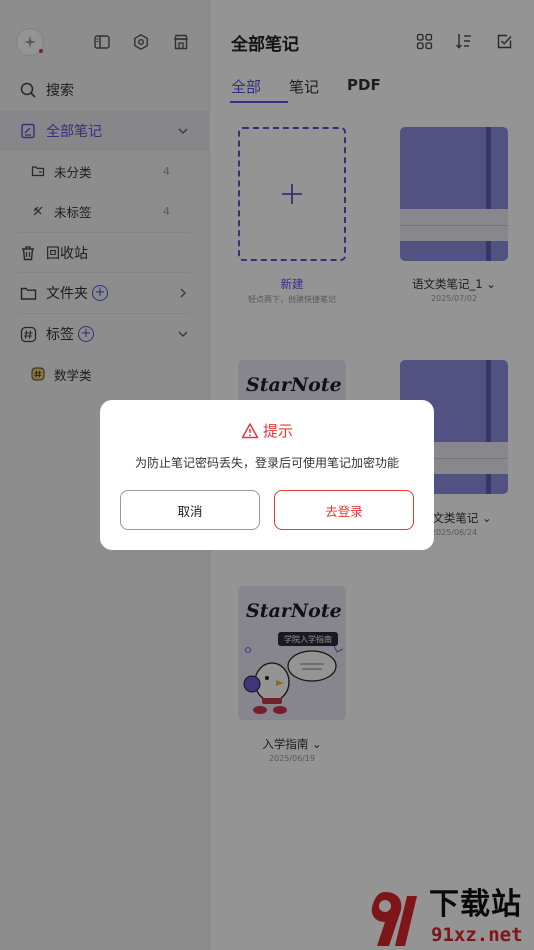 The height and width of the screenshot is (950, 534). Describe the element at coordinates (250, 431) in the screenshot. I see `warning-icon` at that location.